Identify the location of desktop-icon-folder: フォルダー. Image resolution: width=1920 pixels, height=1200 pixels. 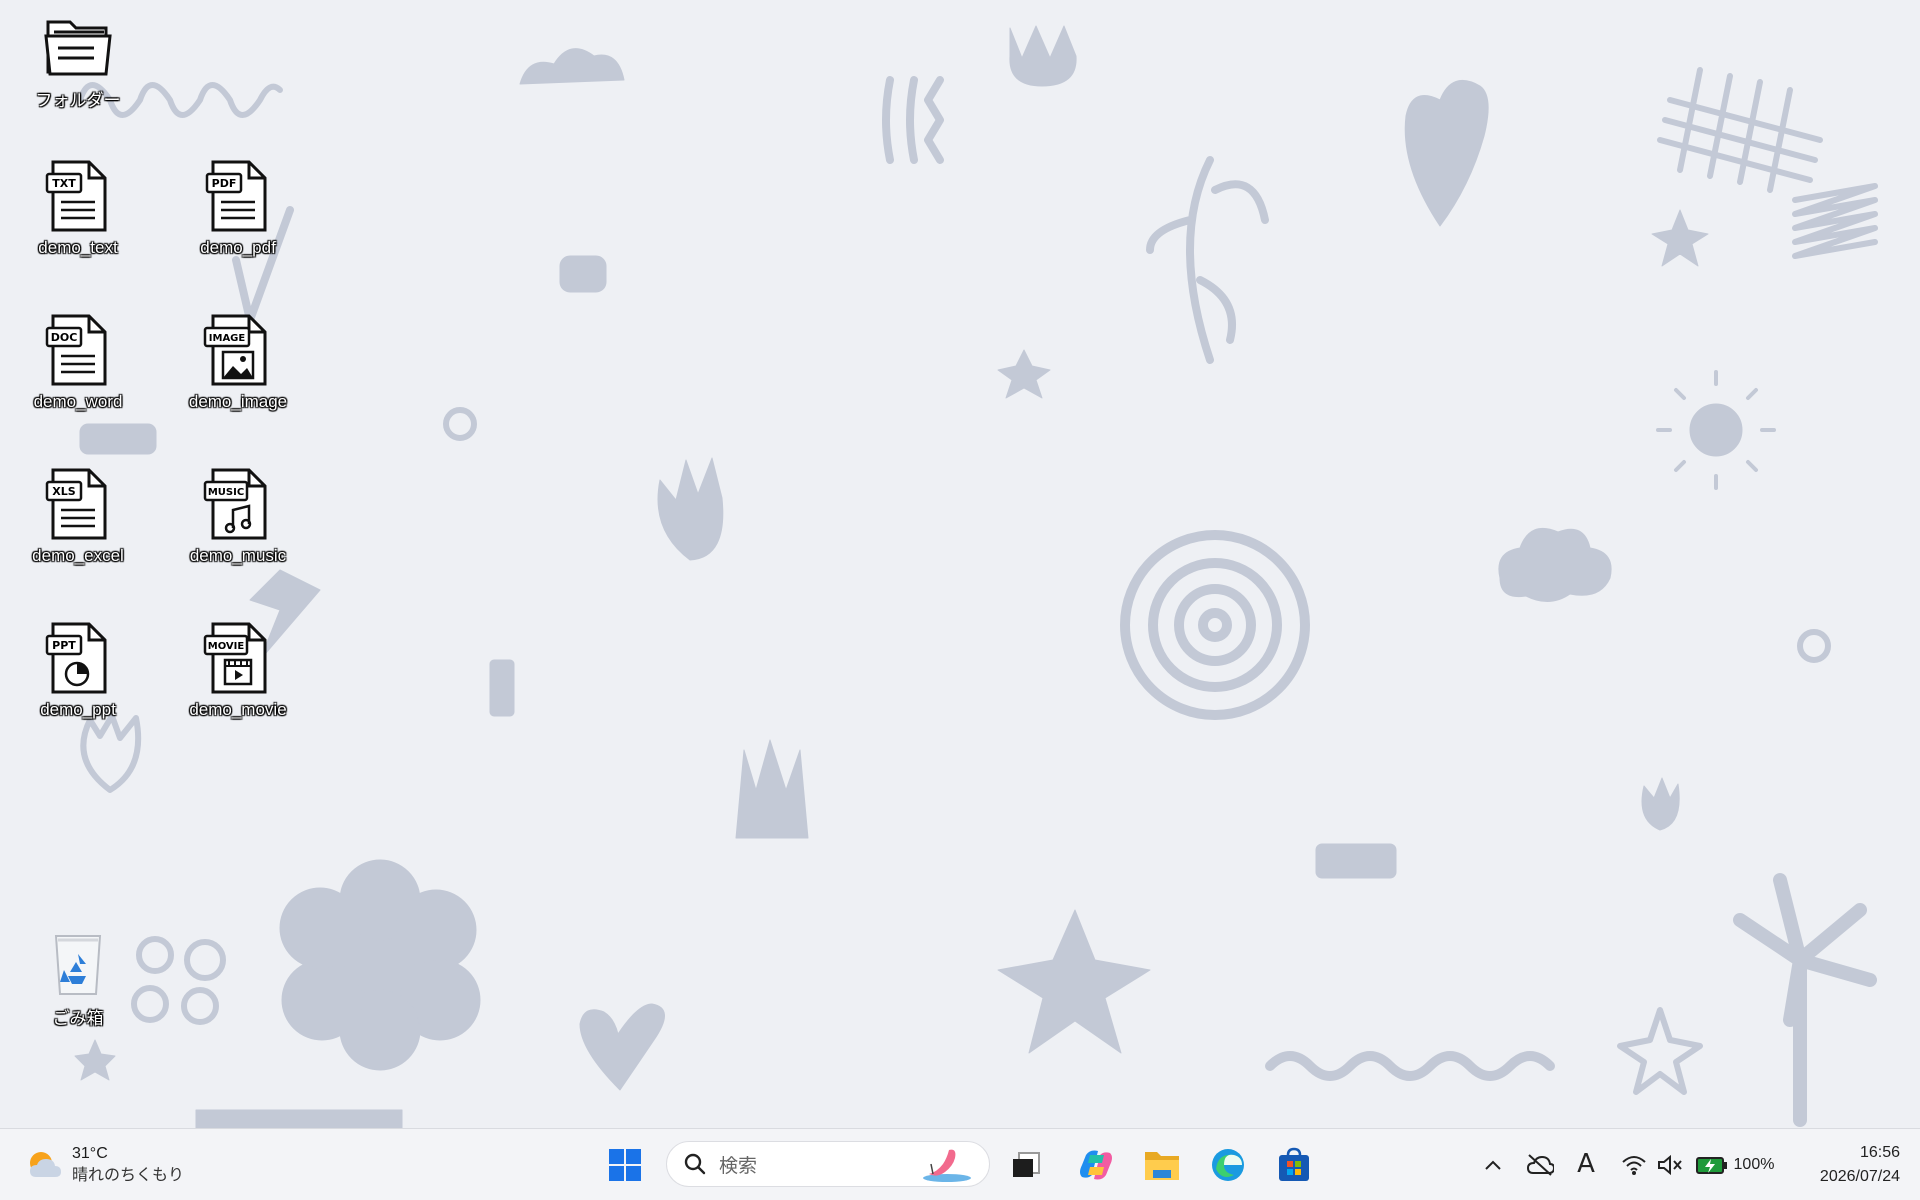
(78, 66).